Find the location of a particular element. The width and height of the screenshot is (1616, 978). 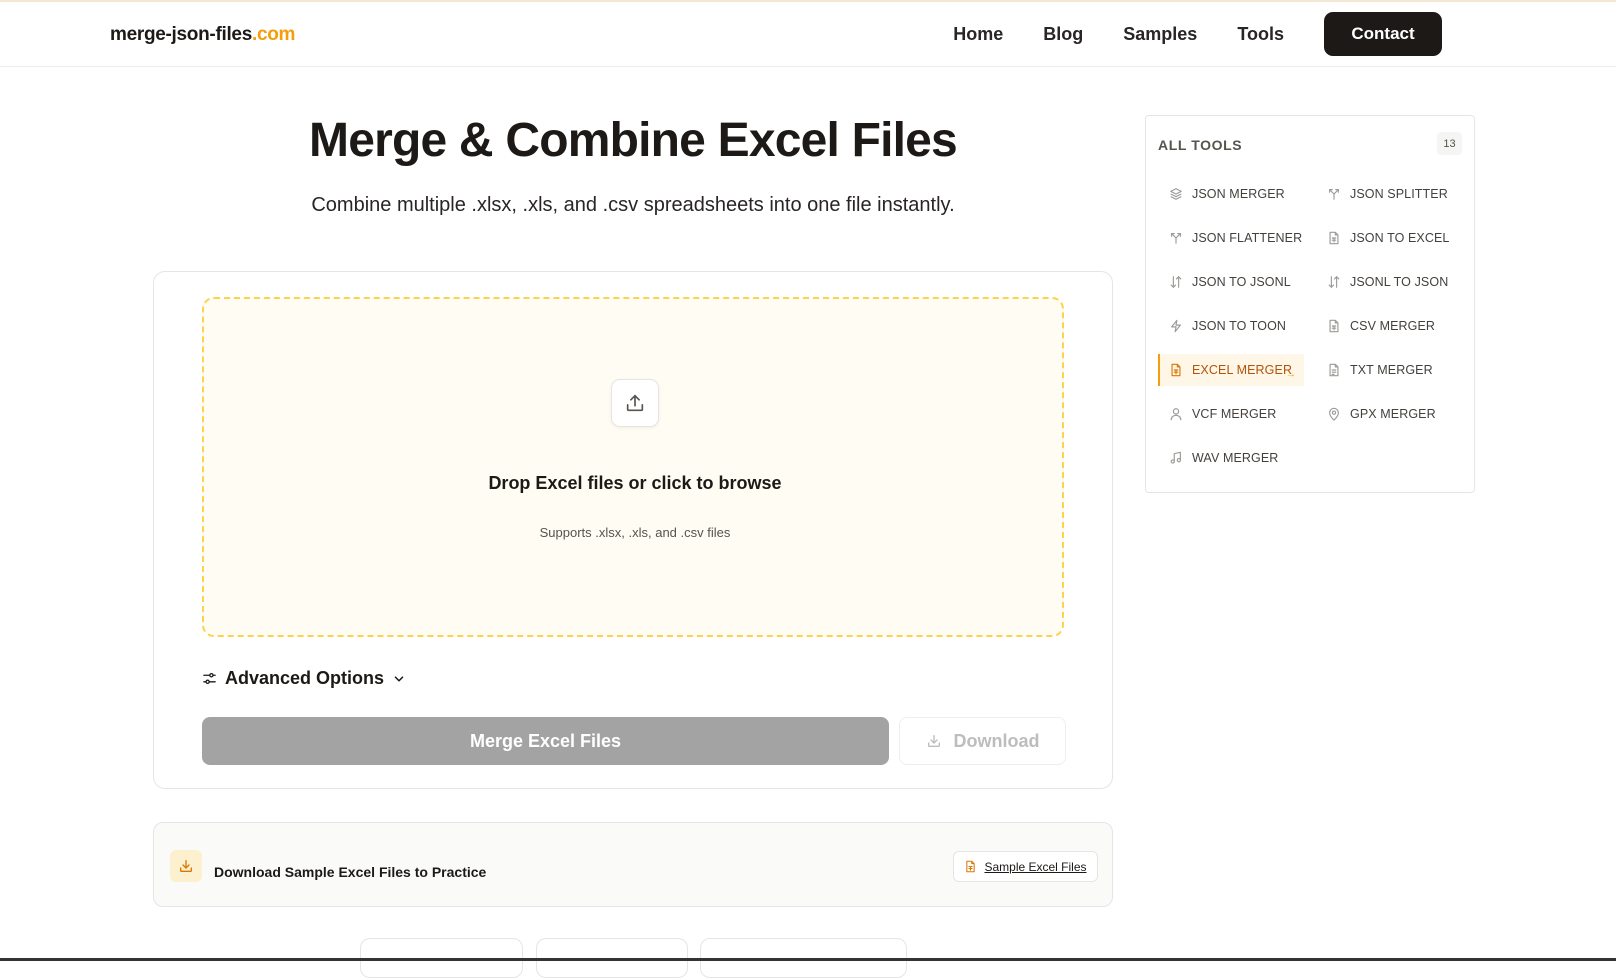

sample-files-link-label: Sample Excel Files is located at coordinates (1035, 866).